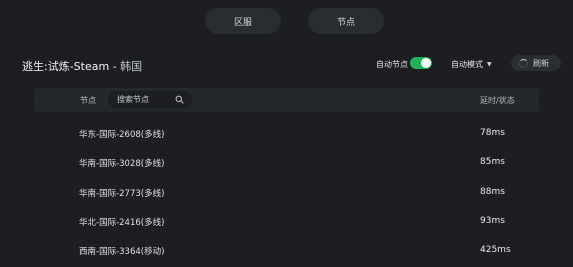 The width and height of the screenshot is (573, 267). Describe the element at coordinates (122, 223) in the screenshot. I see `node-name: 华北-国际-2416(多线)` at that location.